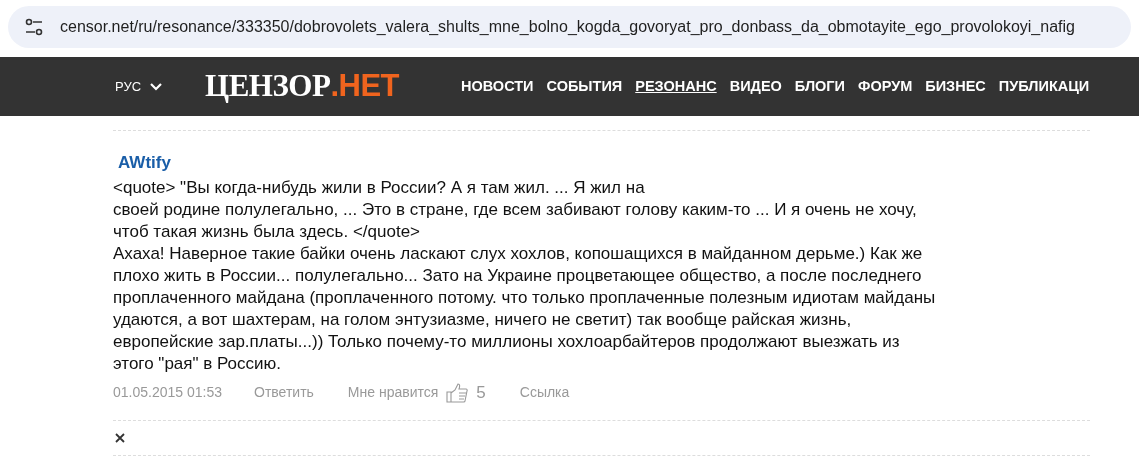 The height and width of the screenshot is (466, 1139). I want to click on site-logo: ЦЕНЗОР.НЕТ, so click(302, 86).